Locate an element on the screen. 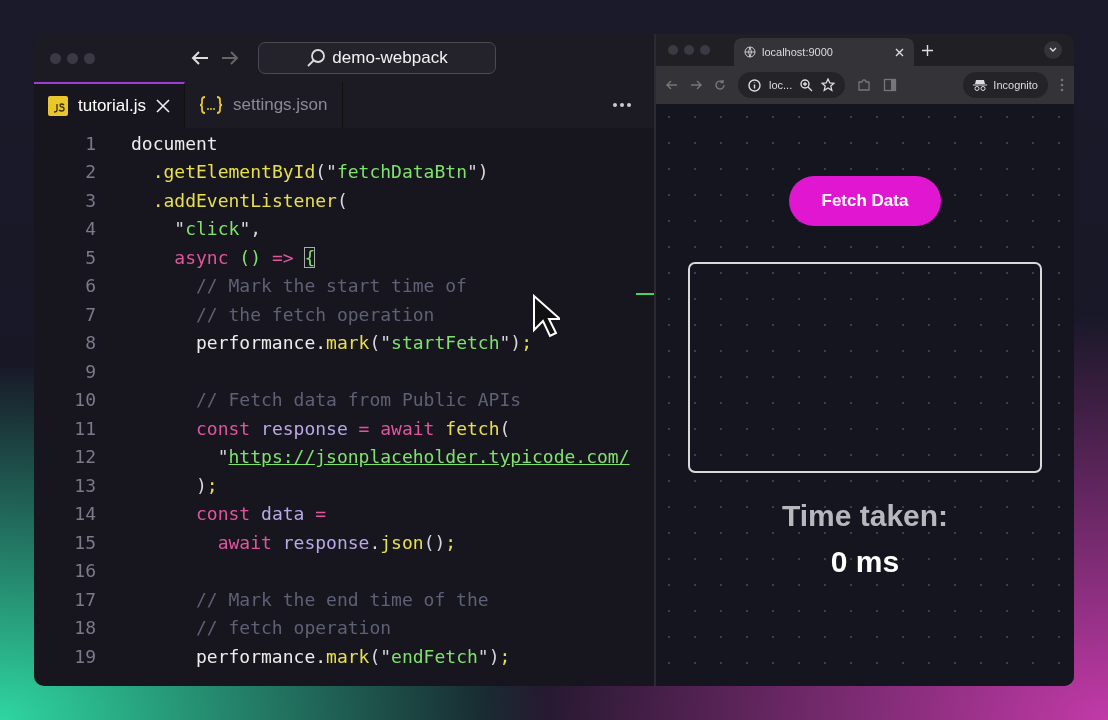  line-number: 16 is located at coordinates (84, 571).